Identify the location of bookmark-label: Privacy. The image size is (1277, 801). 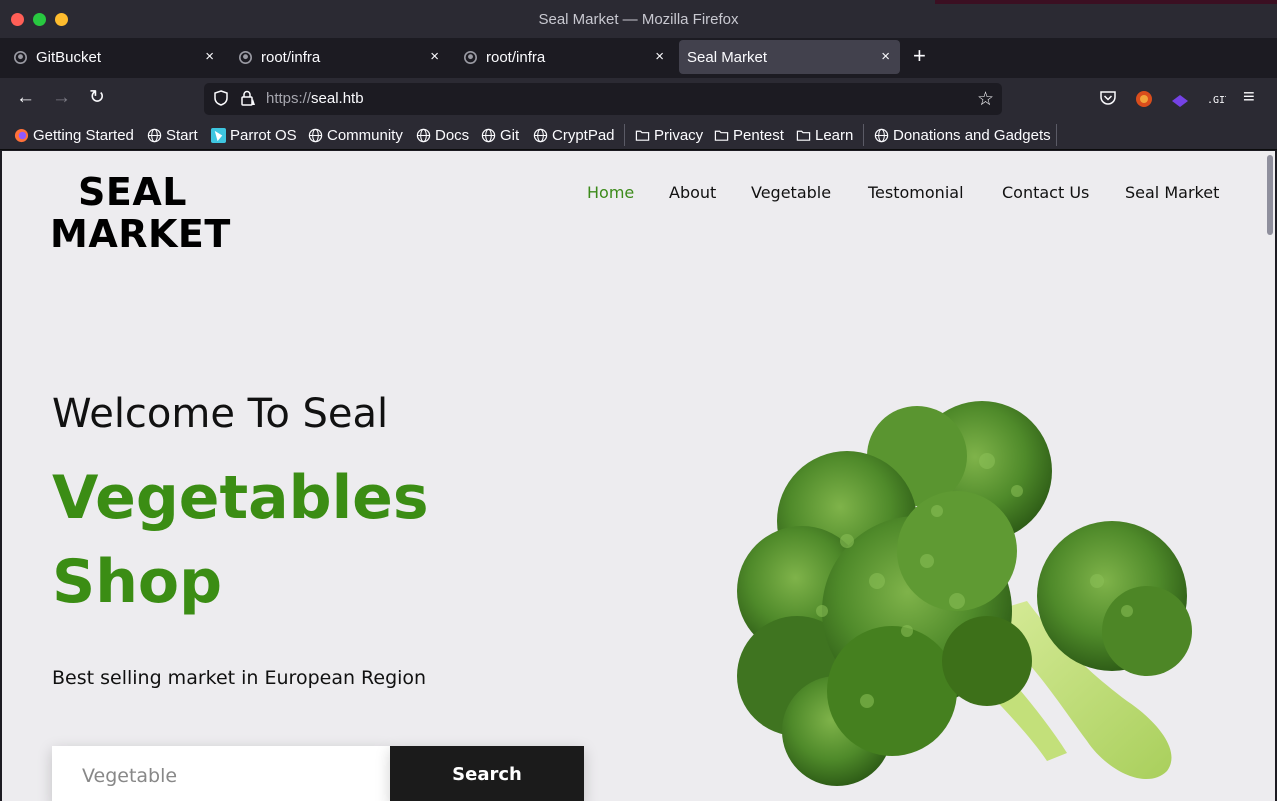
(679, 135).